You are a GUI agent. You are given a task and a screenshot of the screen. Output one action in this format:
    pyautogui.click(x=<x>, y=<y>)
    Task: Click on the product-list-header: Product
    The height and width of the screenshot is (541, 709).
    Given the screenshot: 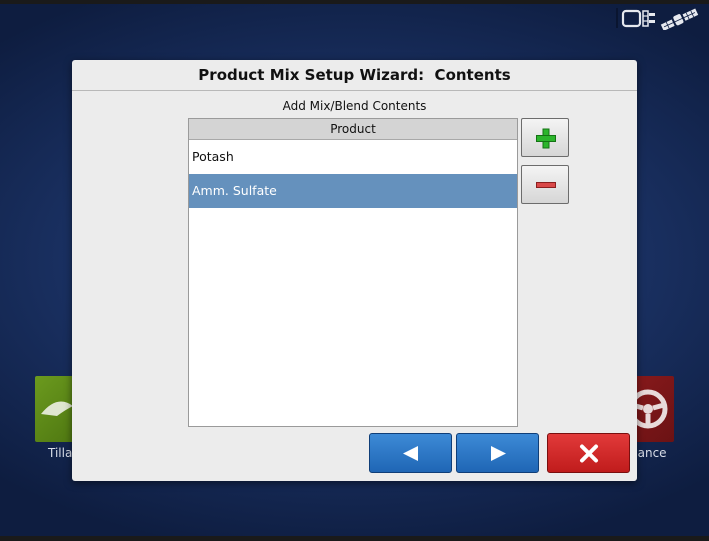 What is the action you would take?
    pyautogui.click(x=353, y=129)
    